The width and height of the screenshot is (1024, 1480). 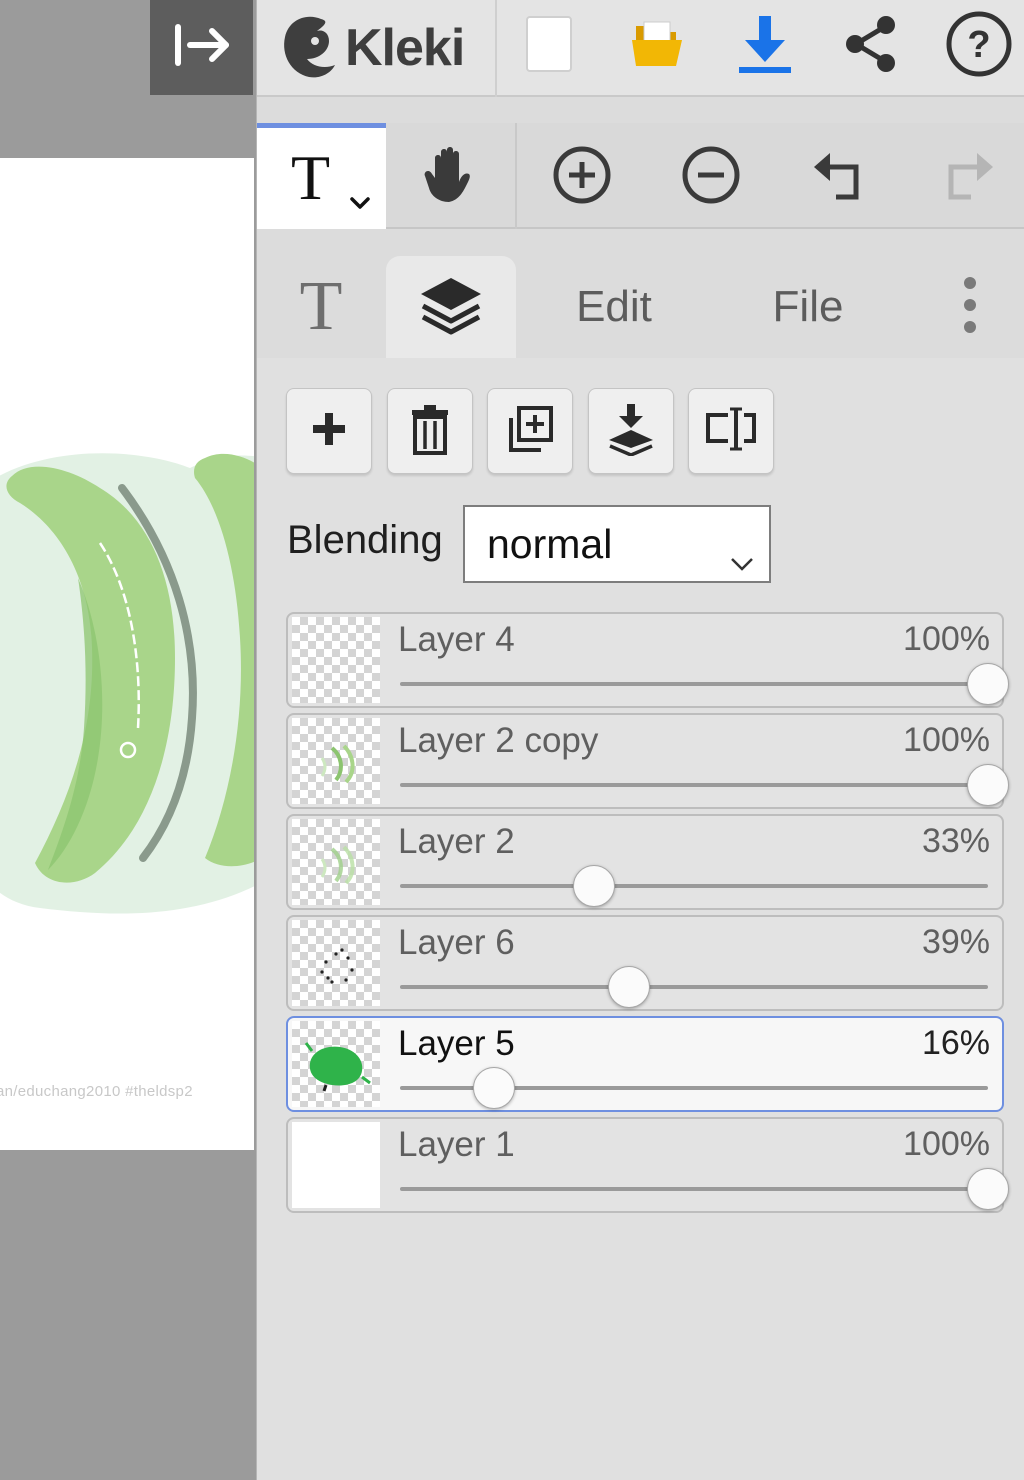 I want to click on download-button, so click(x=765, y=46).